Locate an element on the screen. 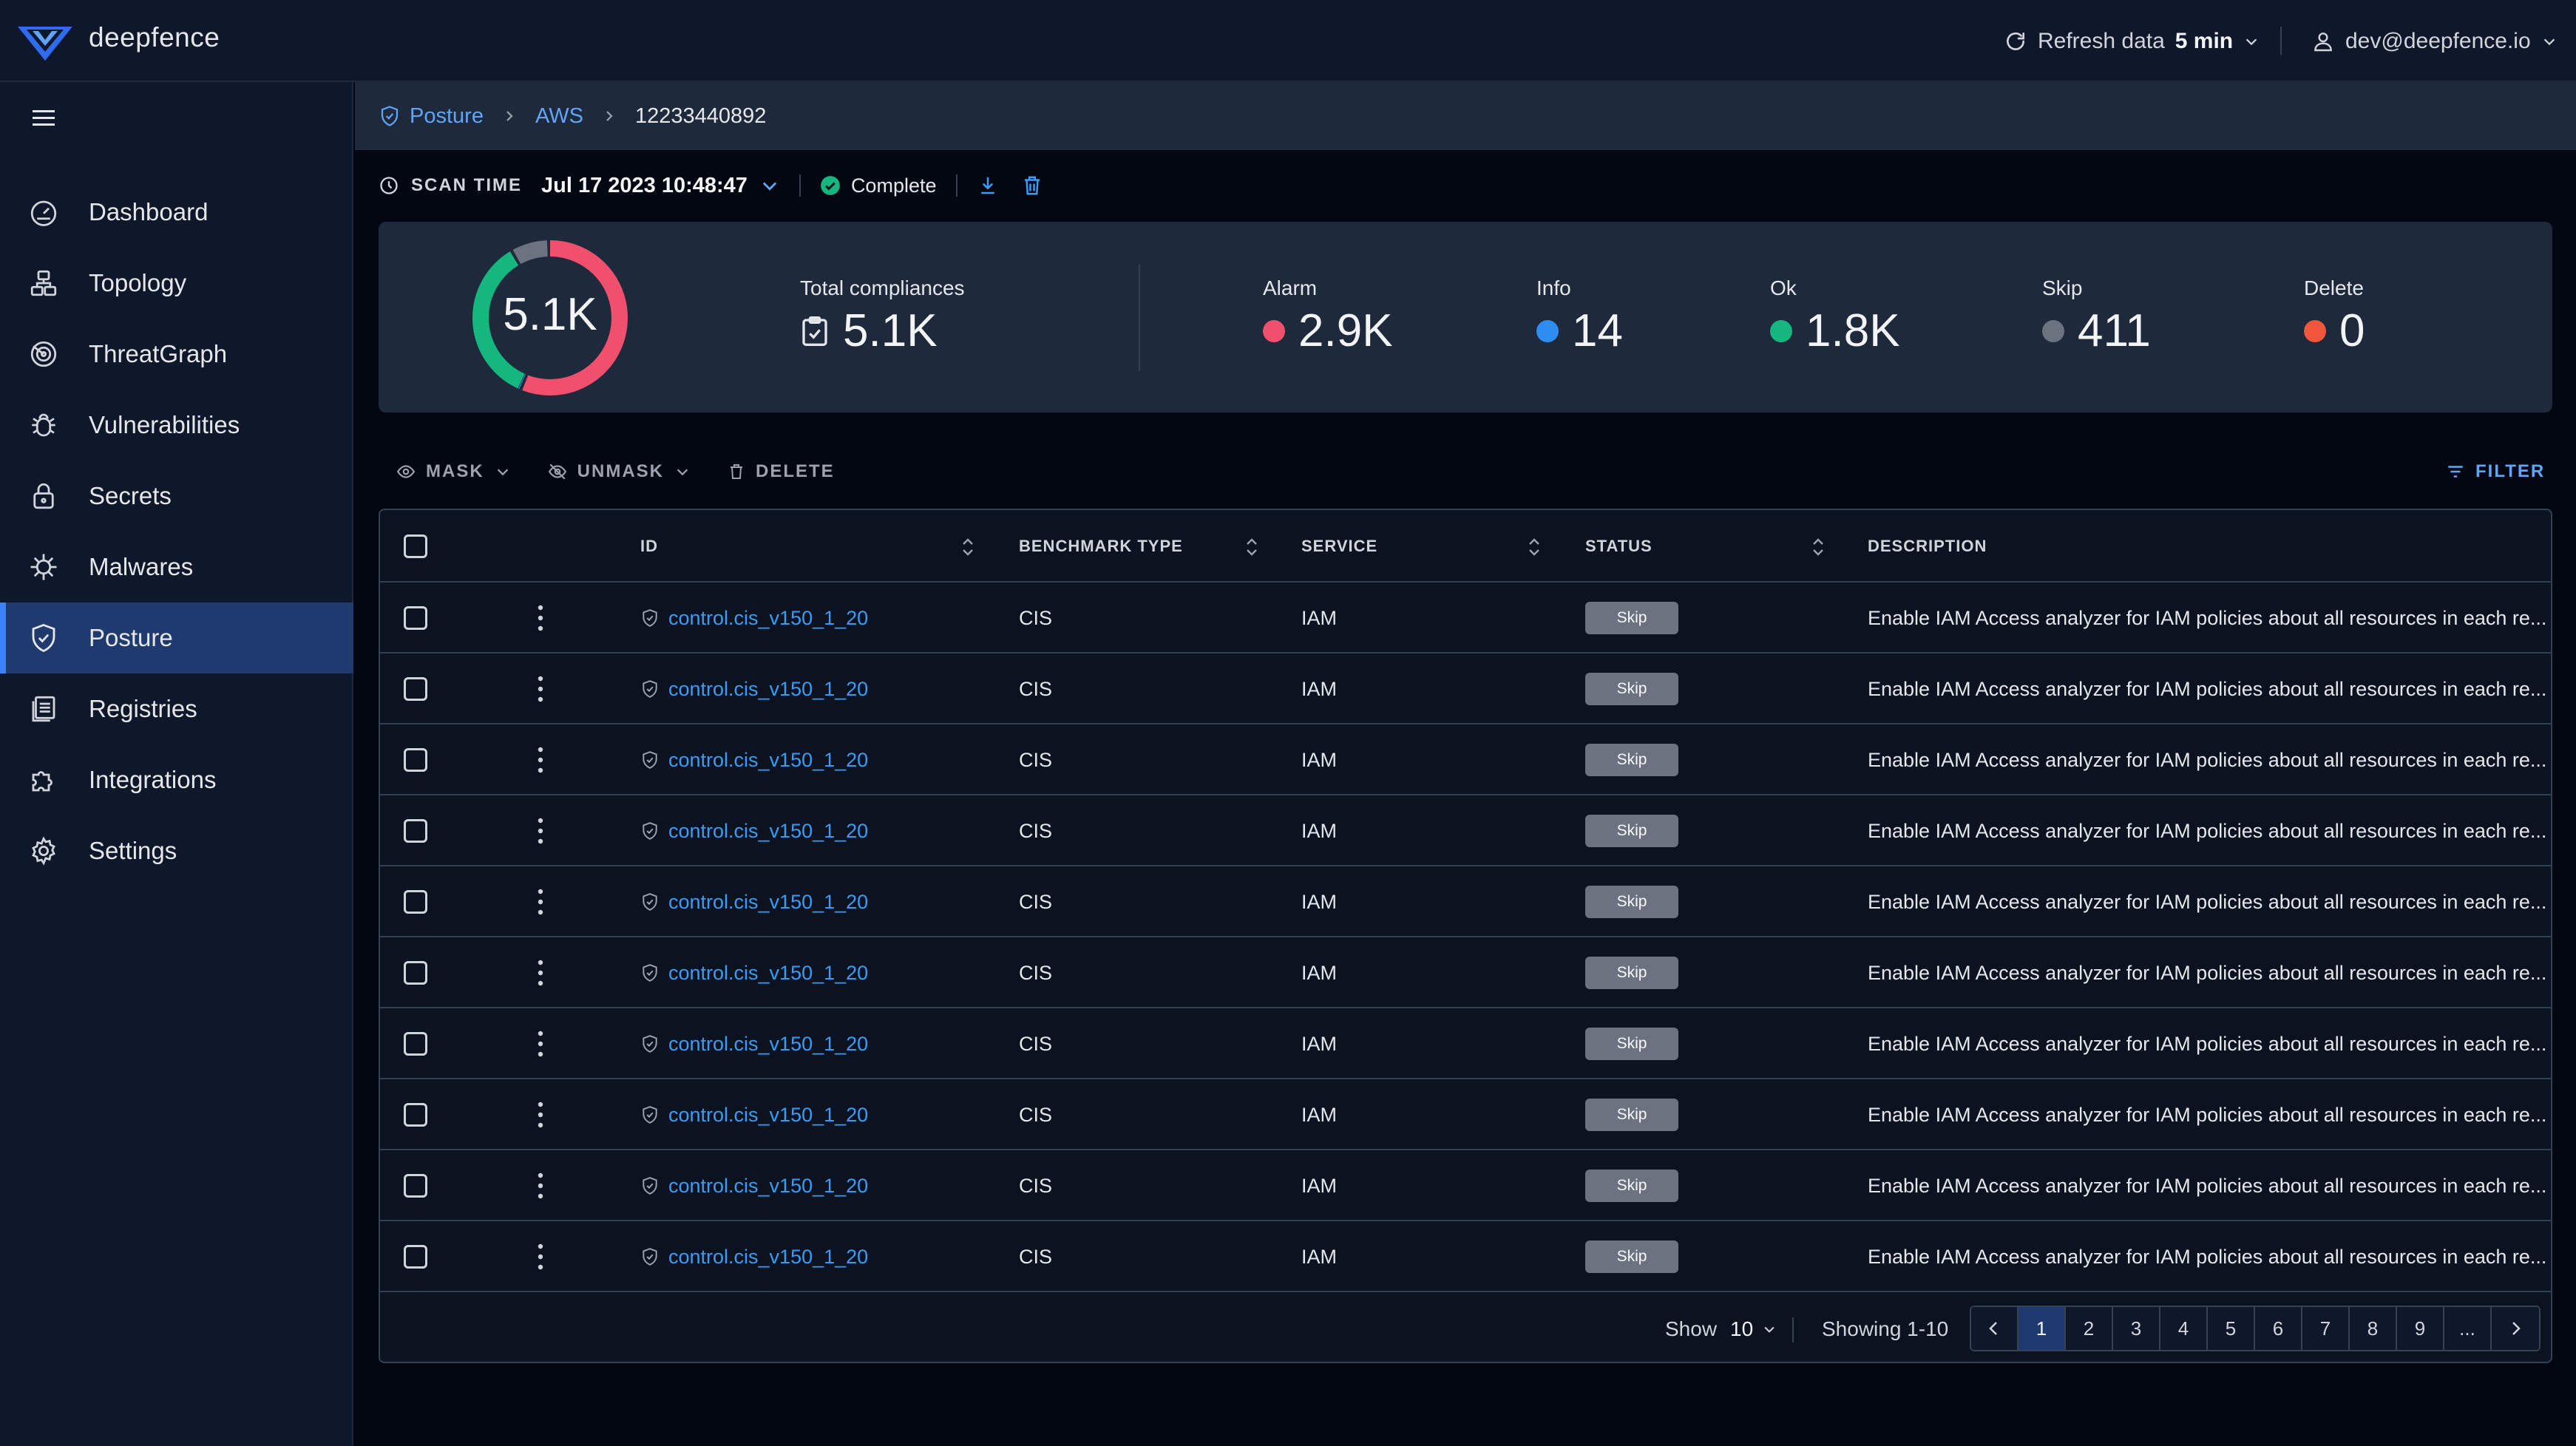 The height and width of the screenshot is (1446, 2576). deepfence-logo is located at coordinates (45, 43).